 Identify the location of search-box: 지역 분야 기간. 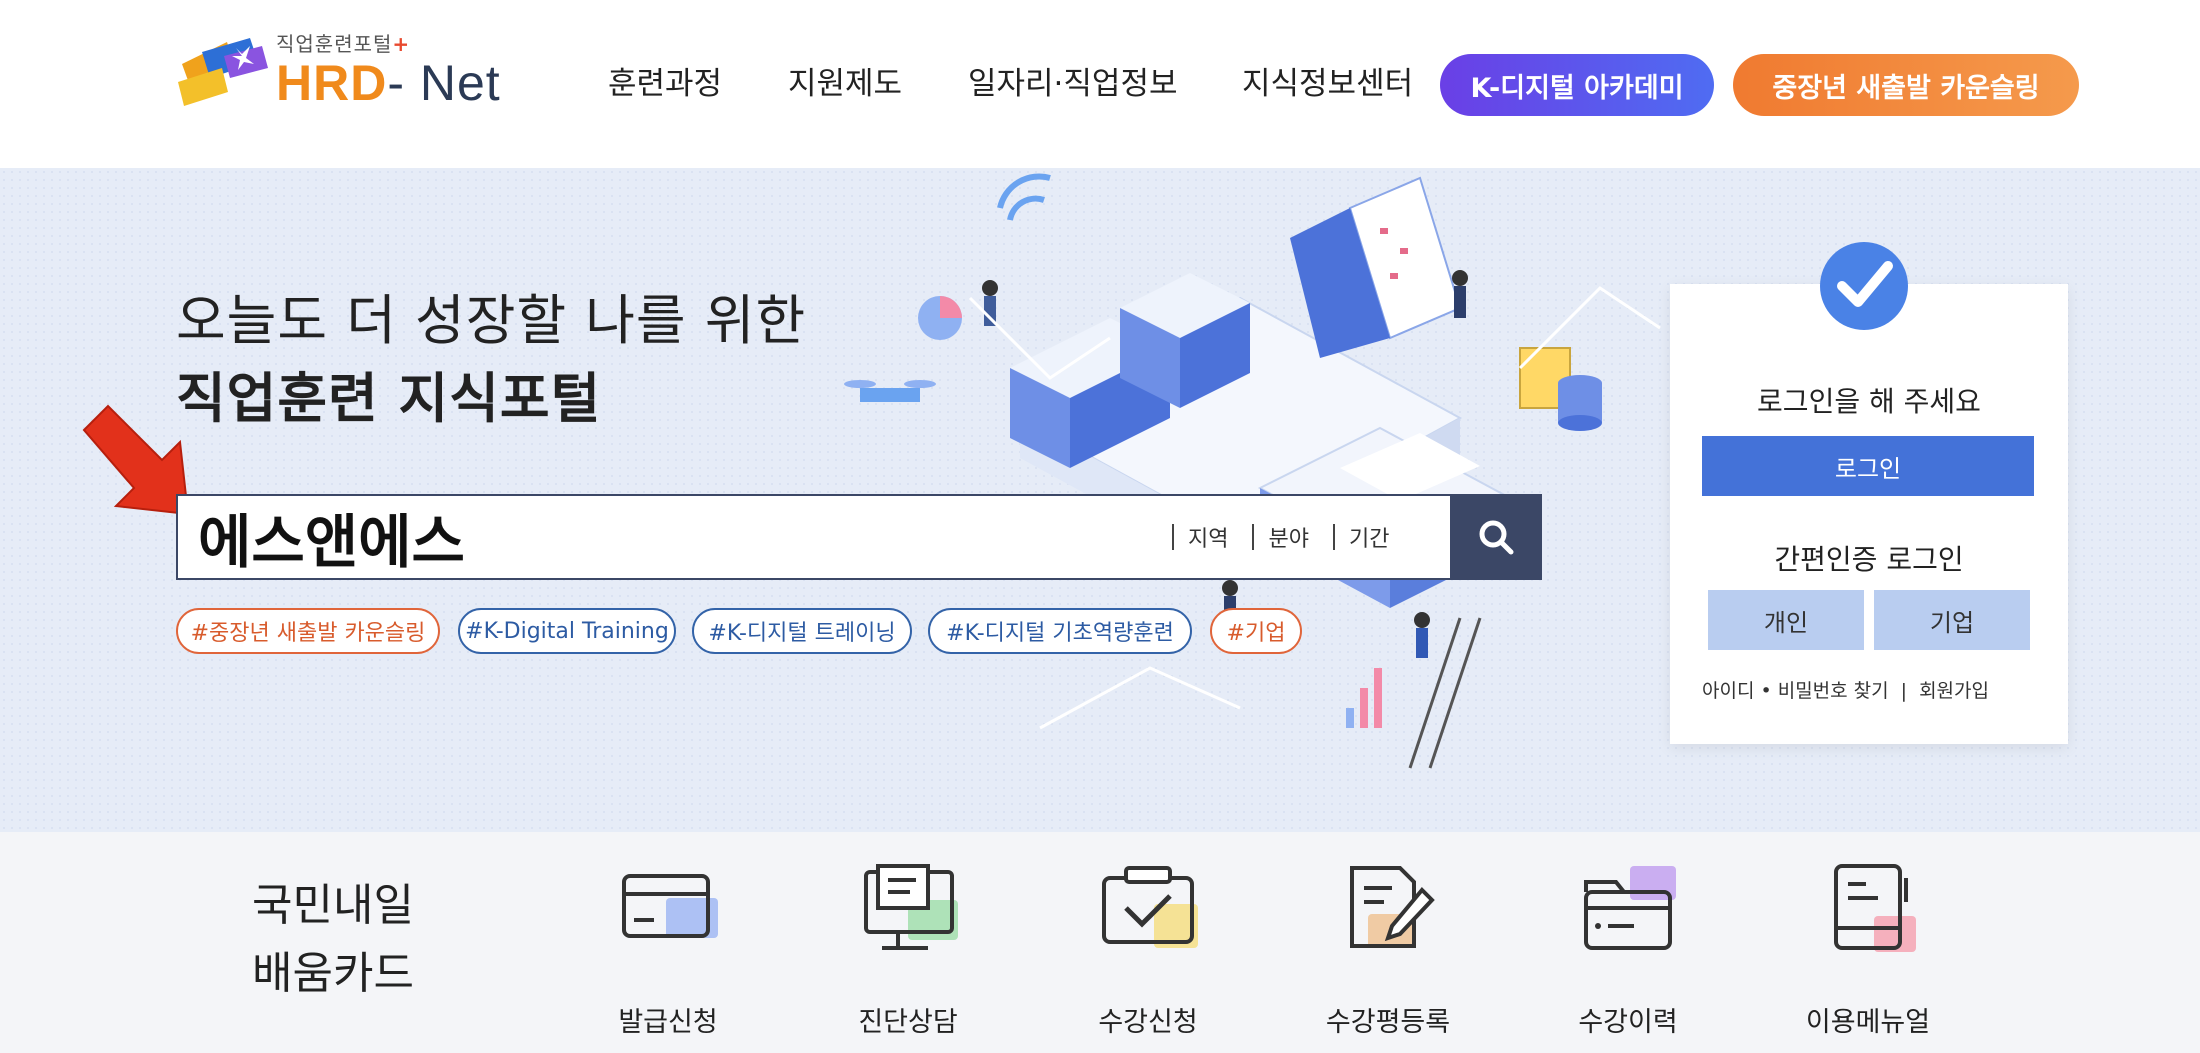
(859, 537).